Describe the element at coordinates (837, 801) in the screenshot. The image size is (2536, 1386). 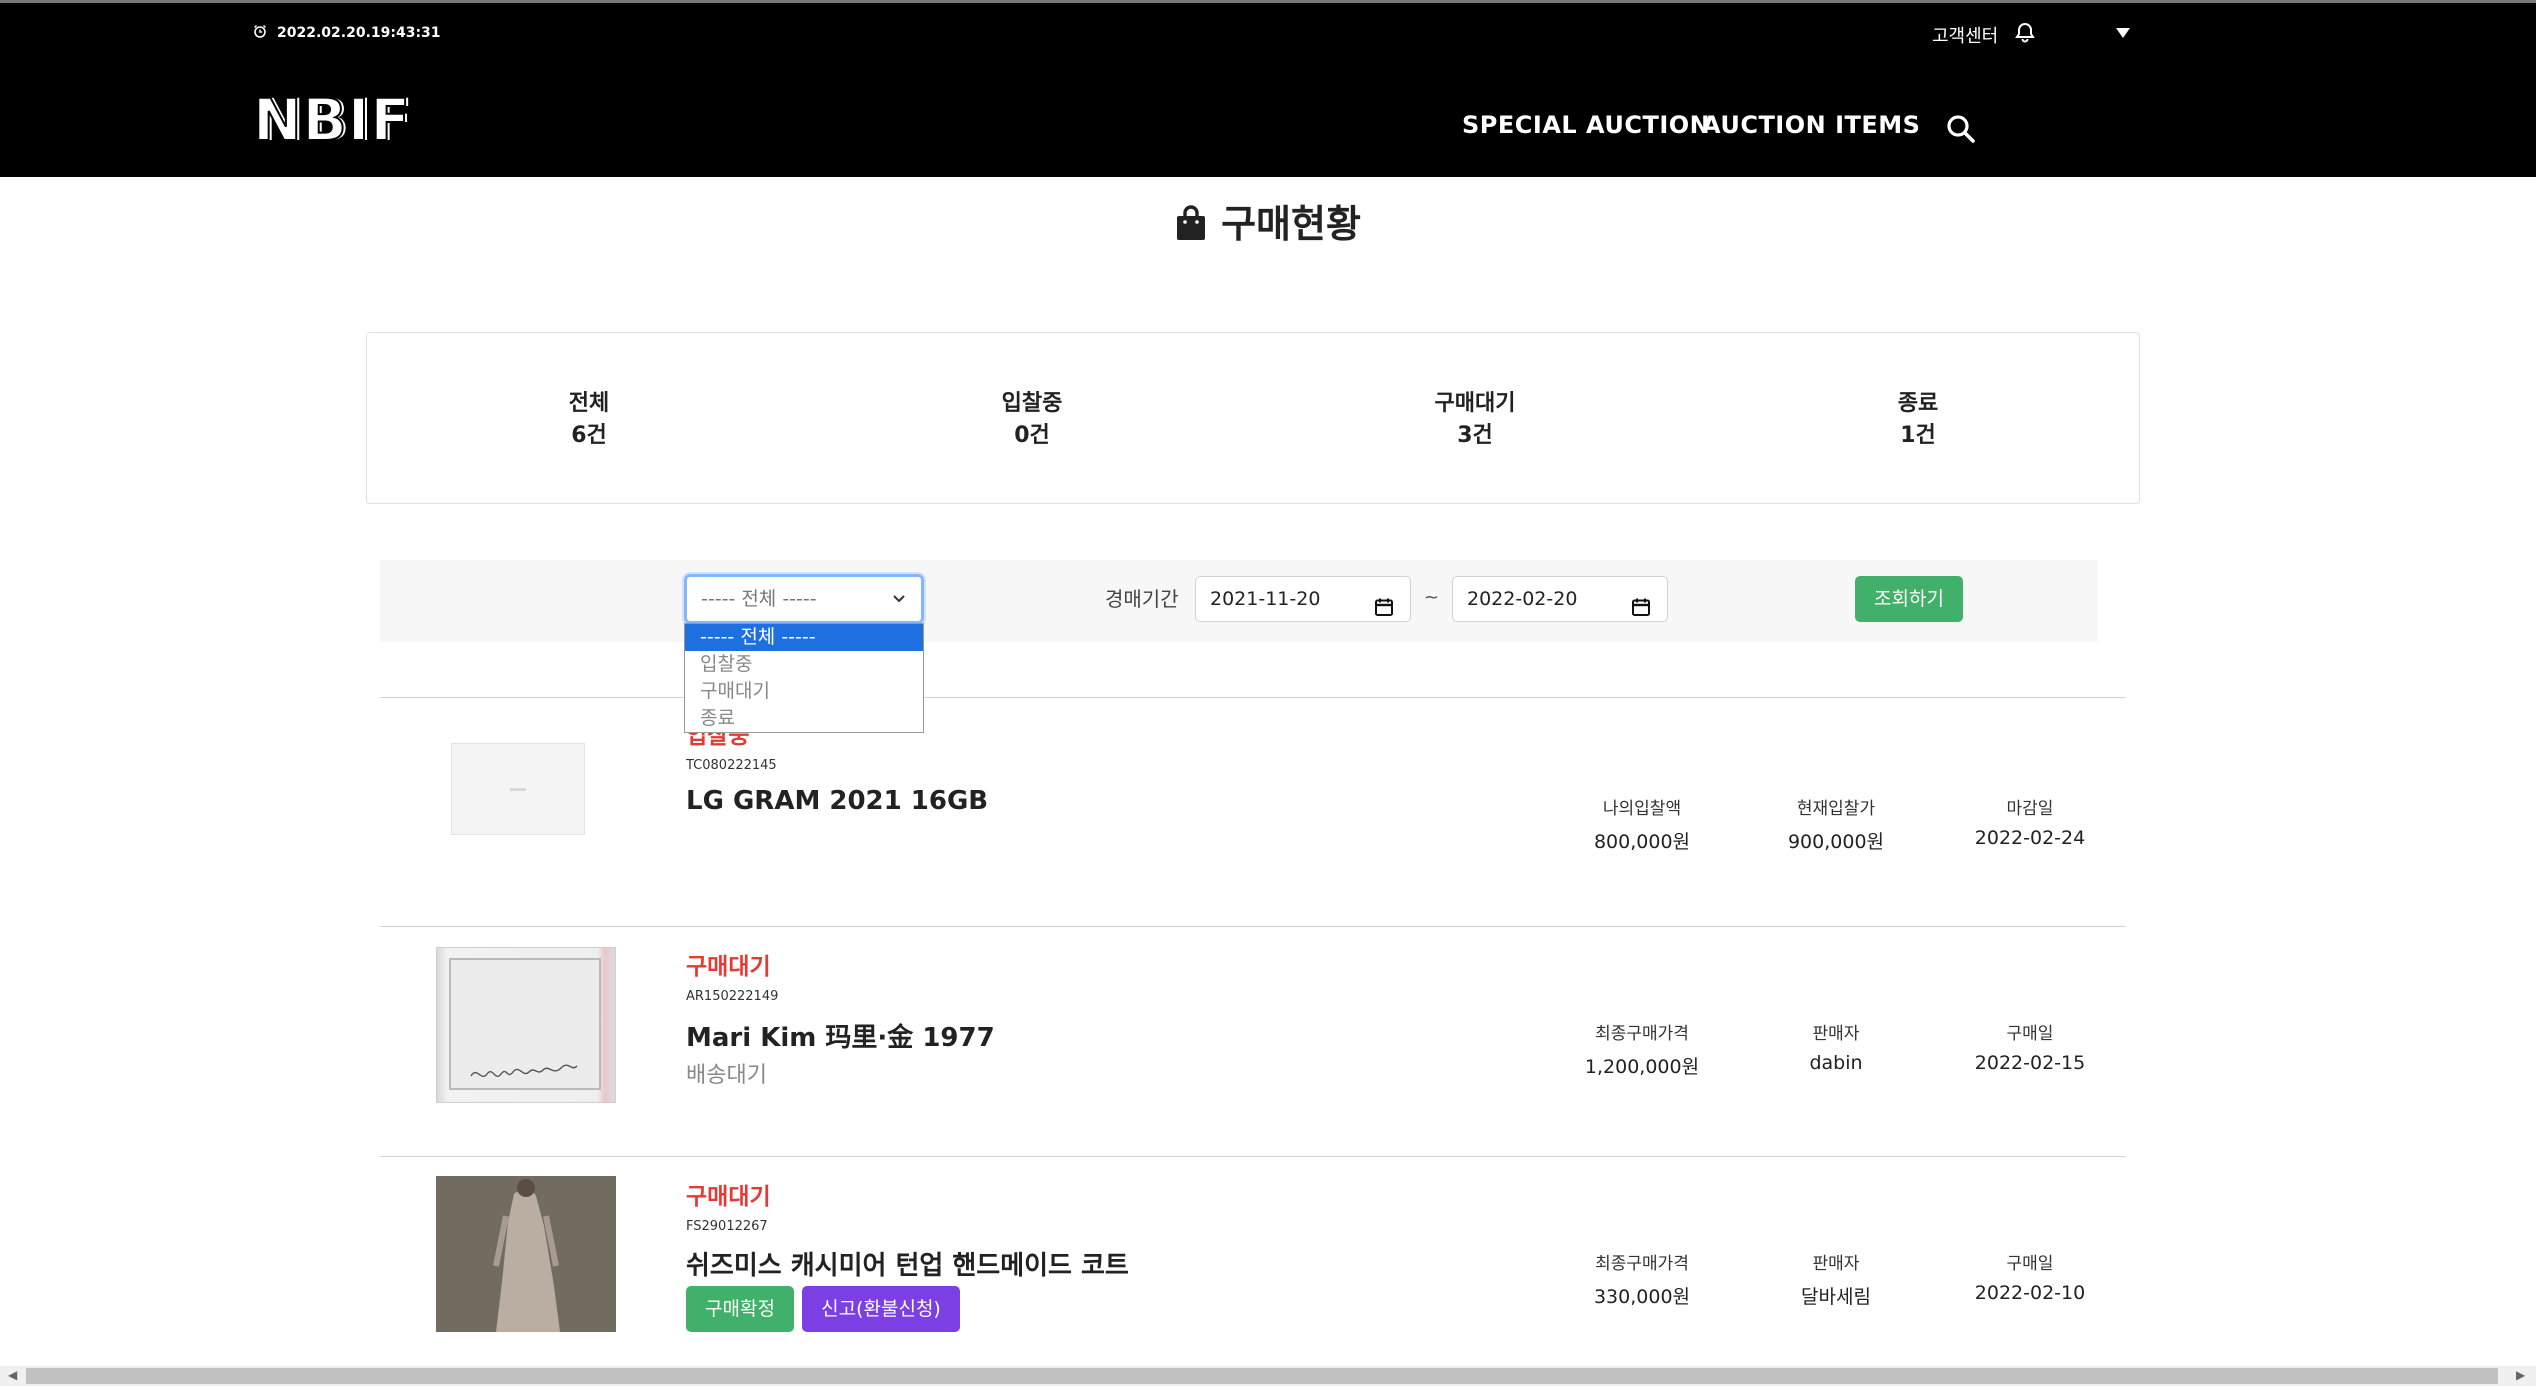
I see `item-name: LG GRAM 2021 16GB` at that location.